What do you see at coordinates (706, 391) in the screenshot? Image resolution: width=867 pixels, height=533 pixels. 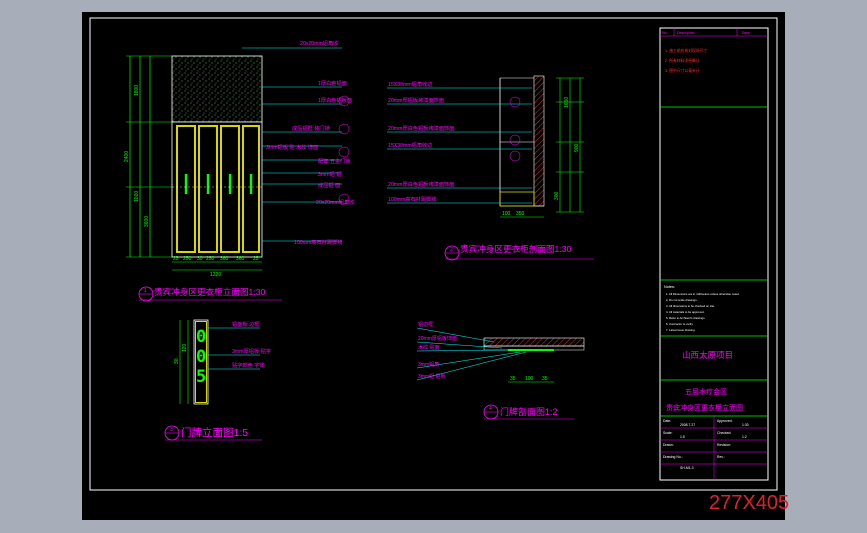 I see `tb-area: 五层水疗会区` at bounding box center [706, 391].